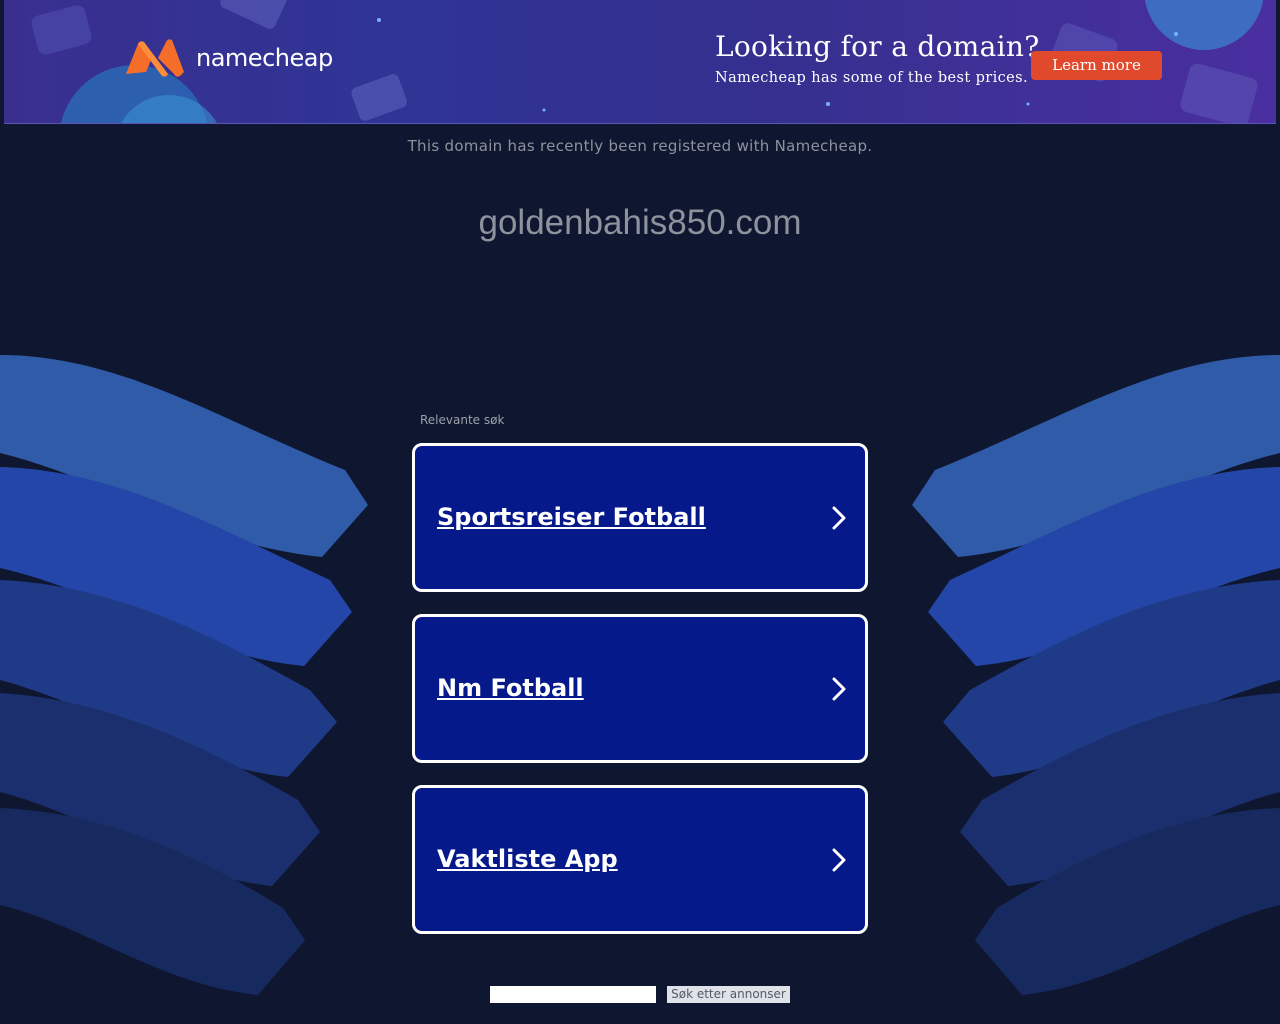 Image resolution: width=1280 pixels, height=1024 pixels. What do you see at coordinates (264, 58) in the screenshot?
I see `brand-name: namecheap` at bounding box center [264, 58].